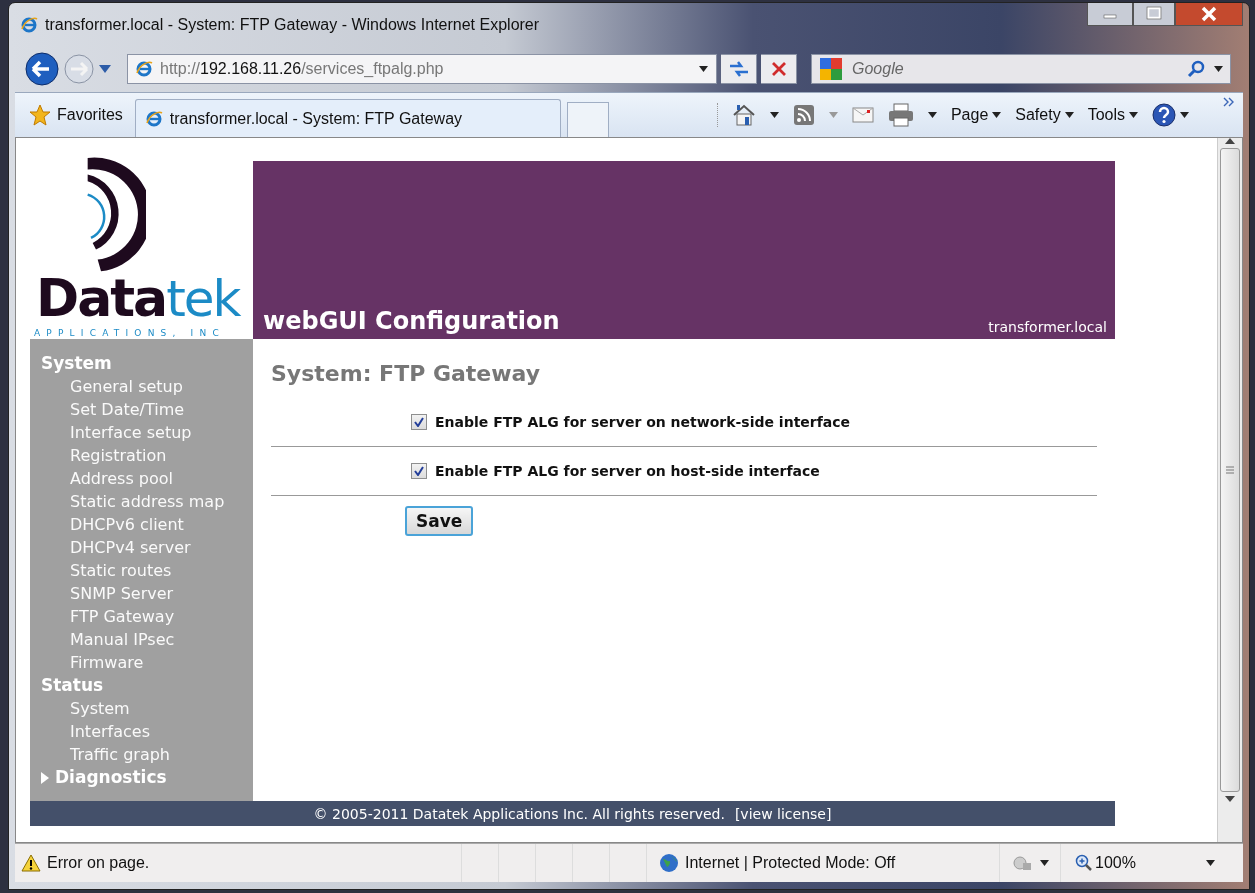 This screenshot has height=893, width=1255. What do you see at coordinates (790, 863) in the screenshot?
I see `security-zone: Internet | Protected Mode: Off` at bounding box center [790, 863].